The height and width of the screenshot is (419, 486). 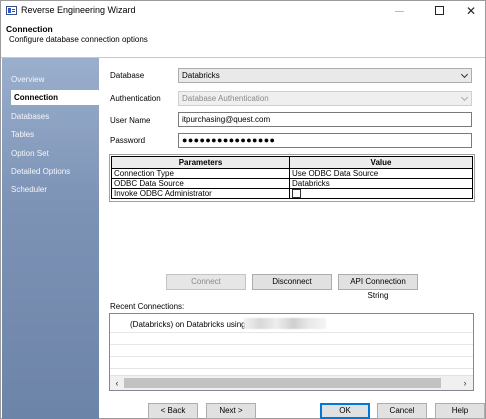 I want to click on param-value-cell: Databricks, so click(x=381, y=183).